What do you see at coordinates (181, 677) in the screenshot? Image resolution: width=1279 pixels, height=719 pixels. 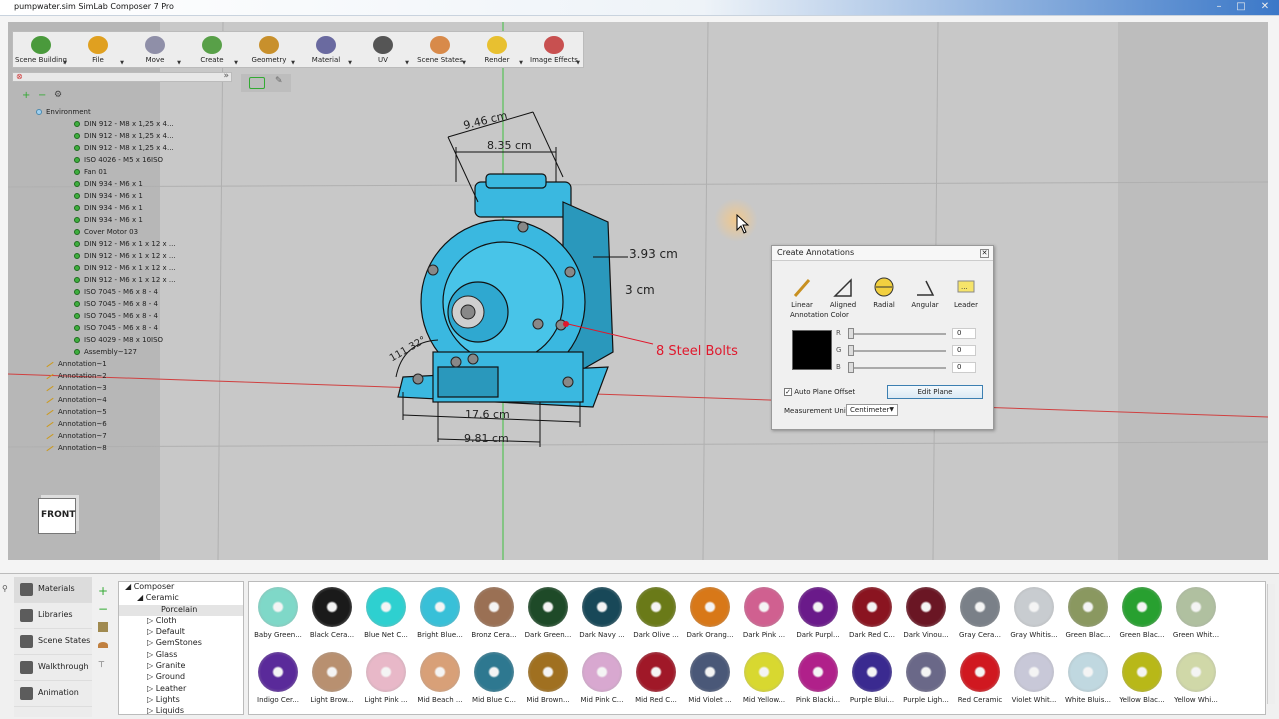 I see `material-tree-item: ▷ Ground` at bounding box center [181, 677].